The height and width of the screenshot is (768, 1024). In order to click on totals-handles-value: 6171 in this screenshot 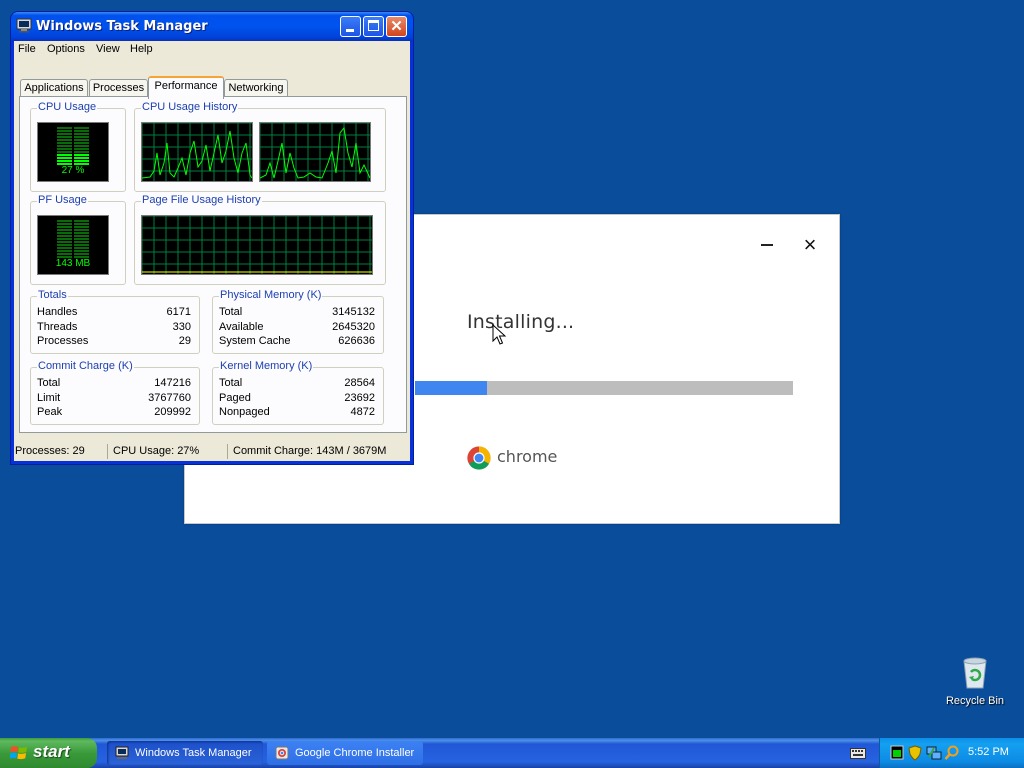, I will do `click(178, 312)`.